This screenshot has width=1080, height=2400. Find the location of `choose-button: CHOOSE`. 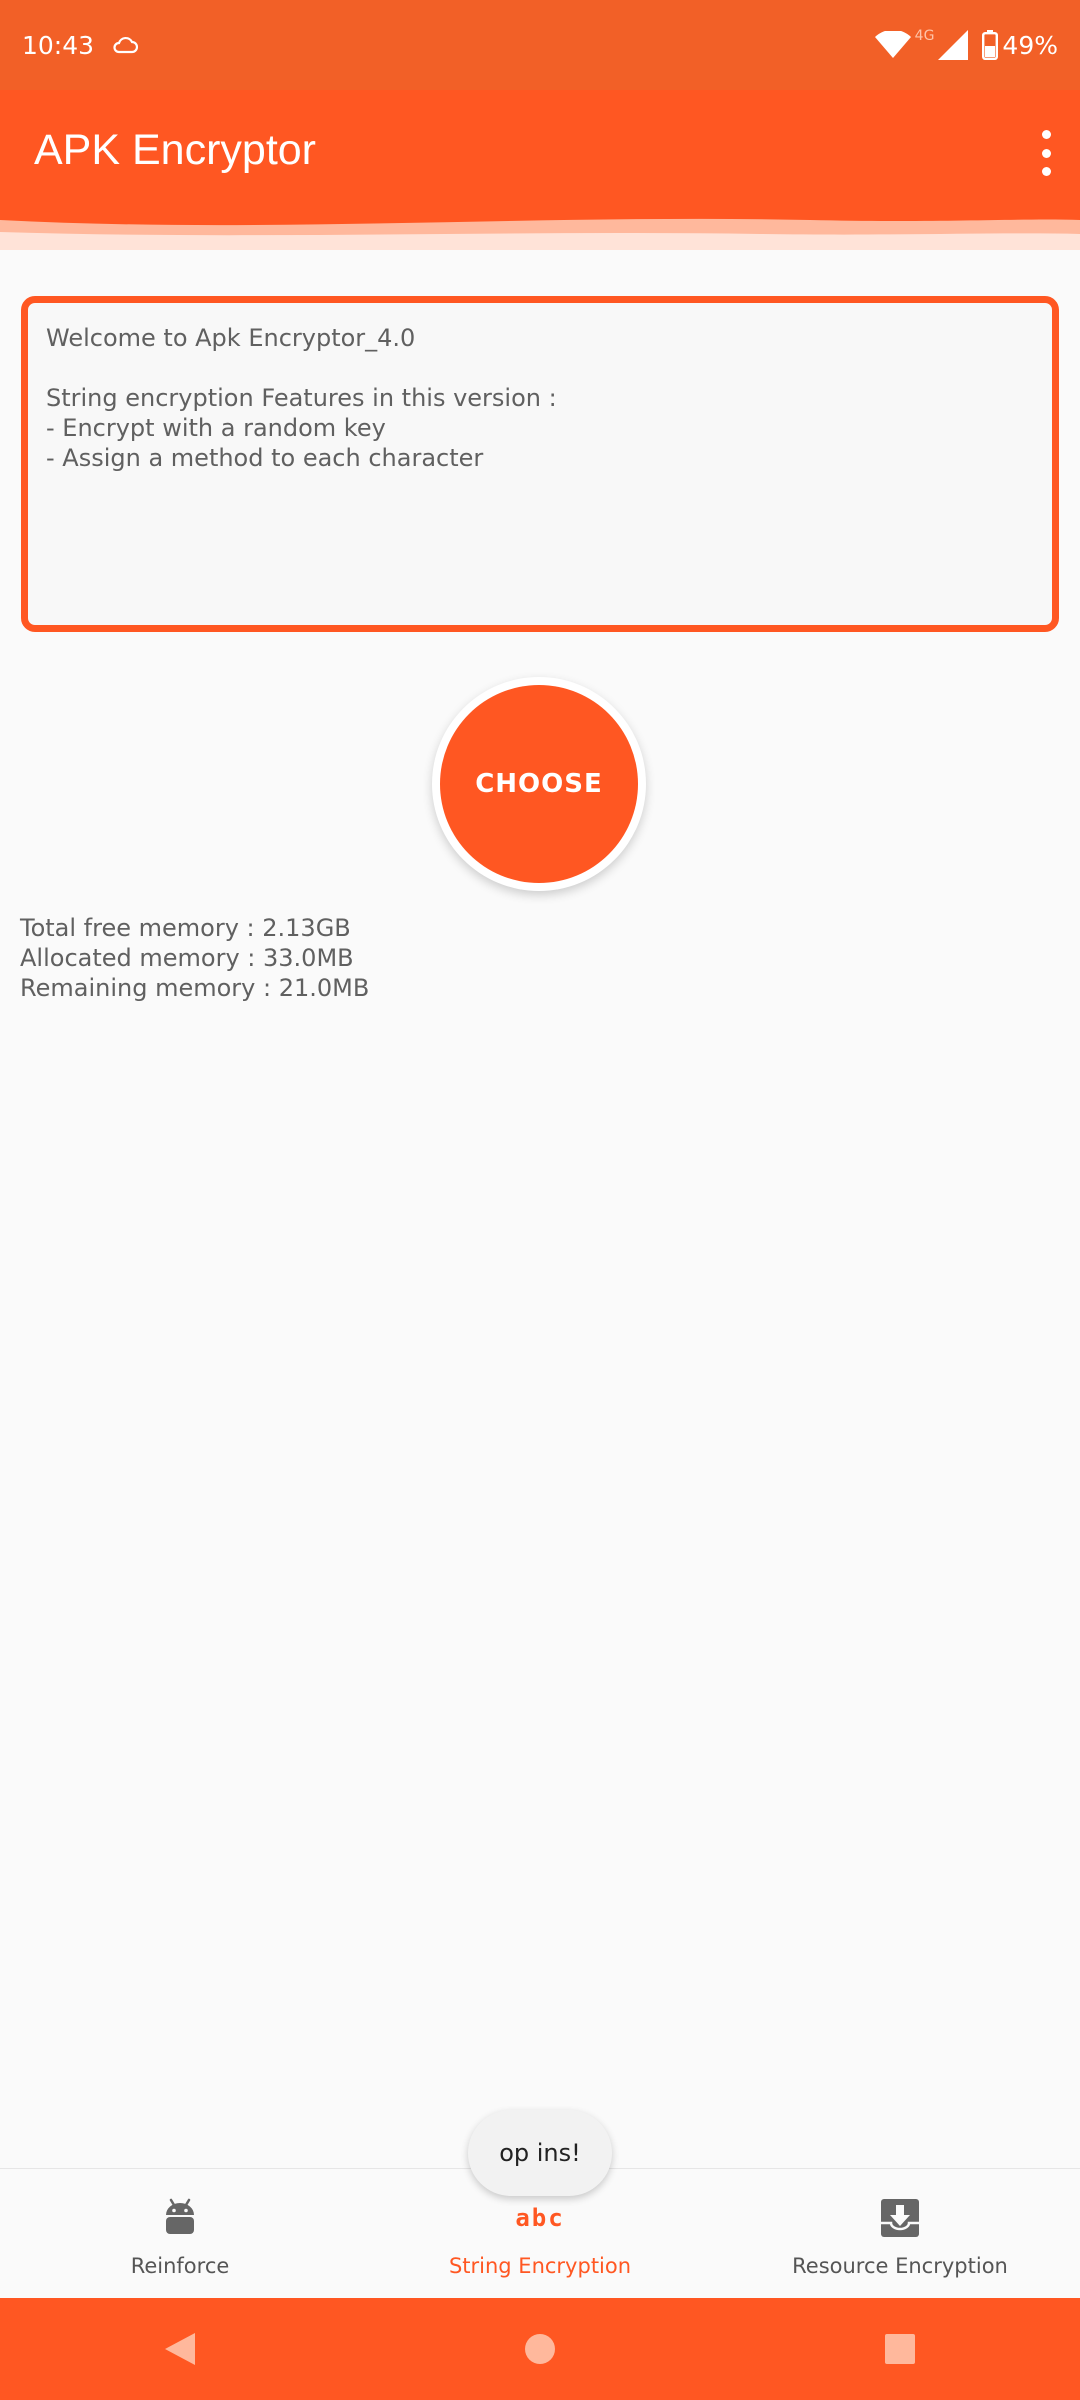

choose-button: CHOOSE is located at coordinates (539, 784).